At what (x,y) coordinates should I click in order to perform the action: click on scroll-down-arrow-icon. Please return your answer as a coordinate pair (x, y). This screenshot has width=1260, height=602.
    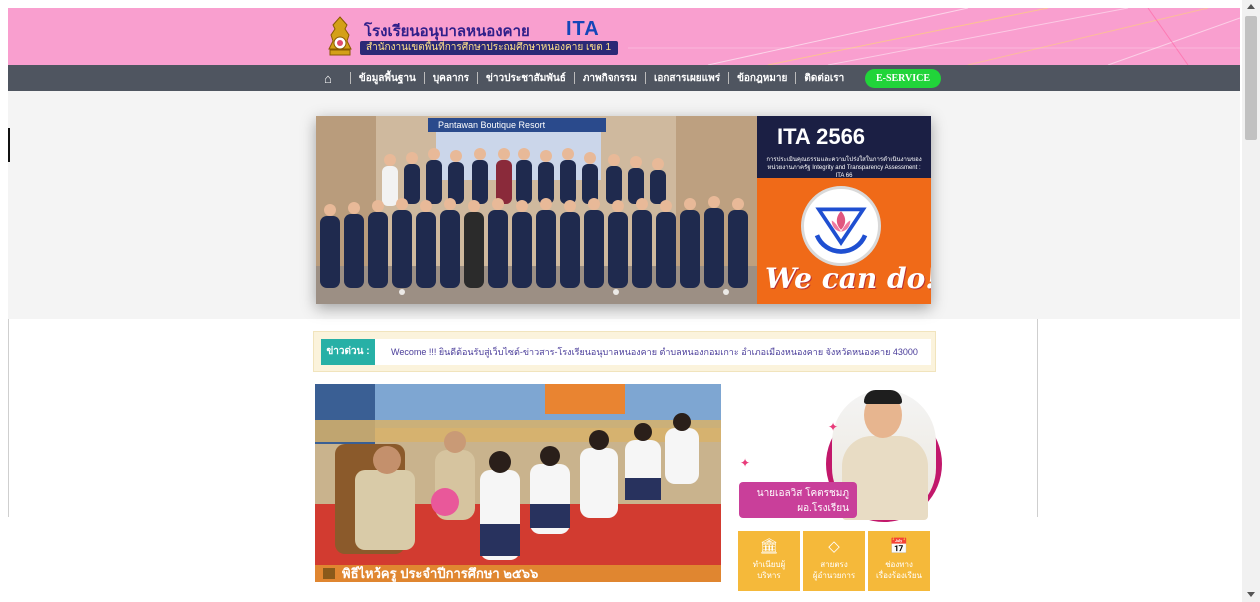
    Looking at the image, I should click on (1251, 594).